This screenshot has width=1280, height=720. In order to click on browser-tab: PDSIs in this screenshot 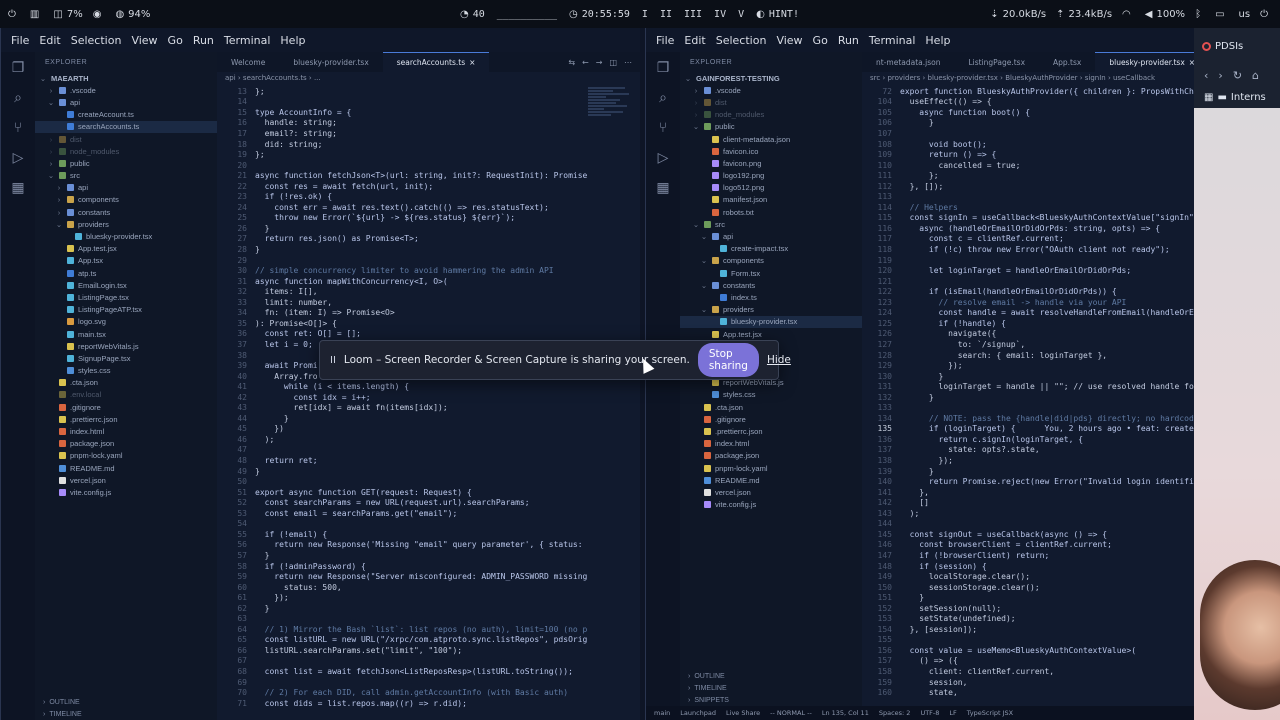, I will do `click(1237, 46)`.